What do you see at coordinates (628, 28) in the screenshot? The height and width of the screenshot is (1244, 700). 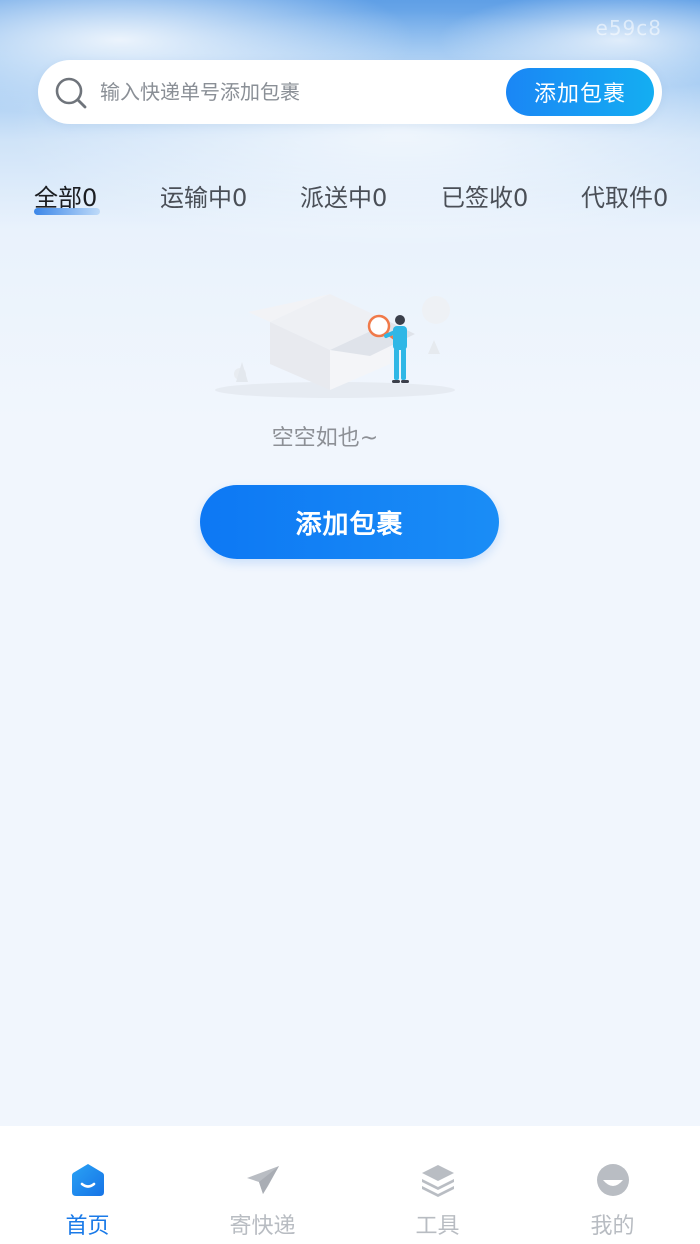 I see `watermark-text: e59c8` at bounding box center [628, 28].